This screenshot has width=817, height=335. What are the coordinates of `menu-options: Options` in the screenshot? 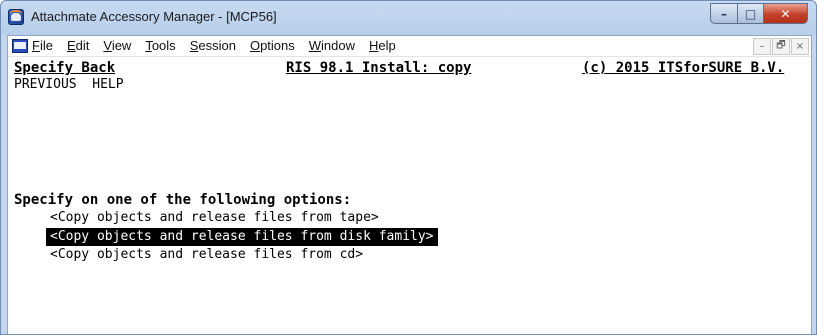 It's located at (272, 45).